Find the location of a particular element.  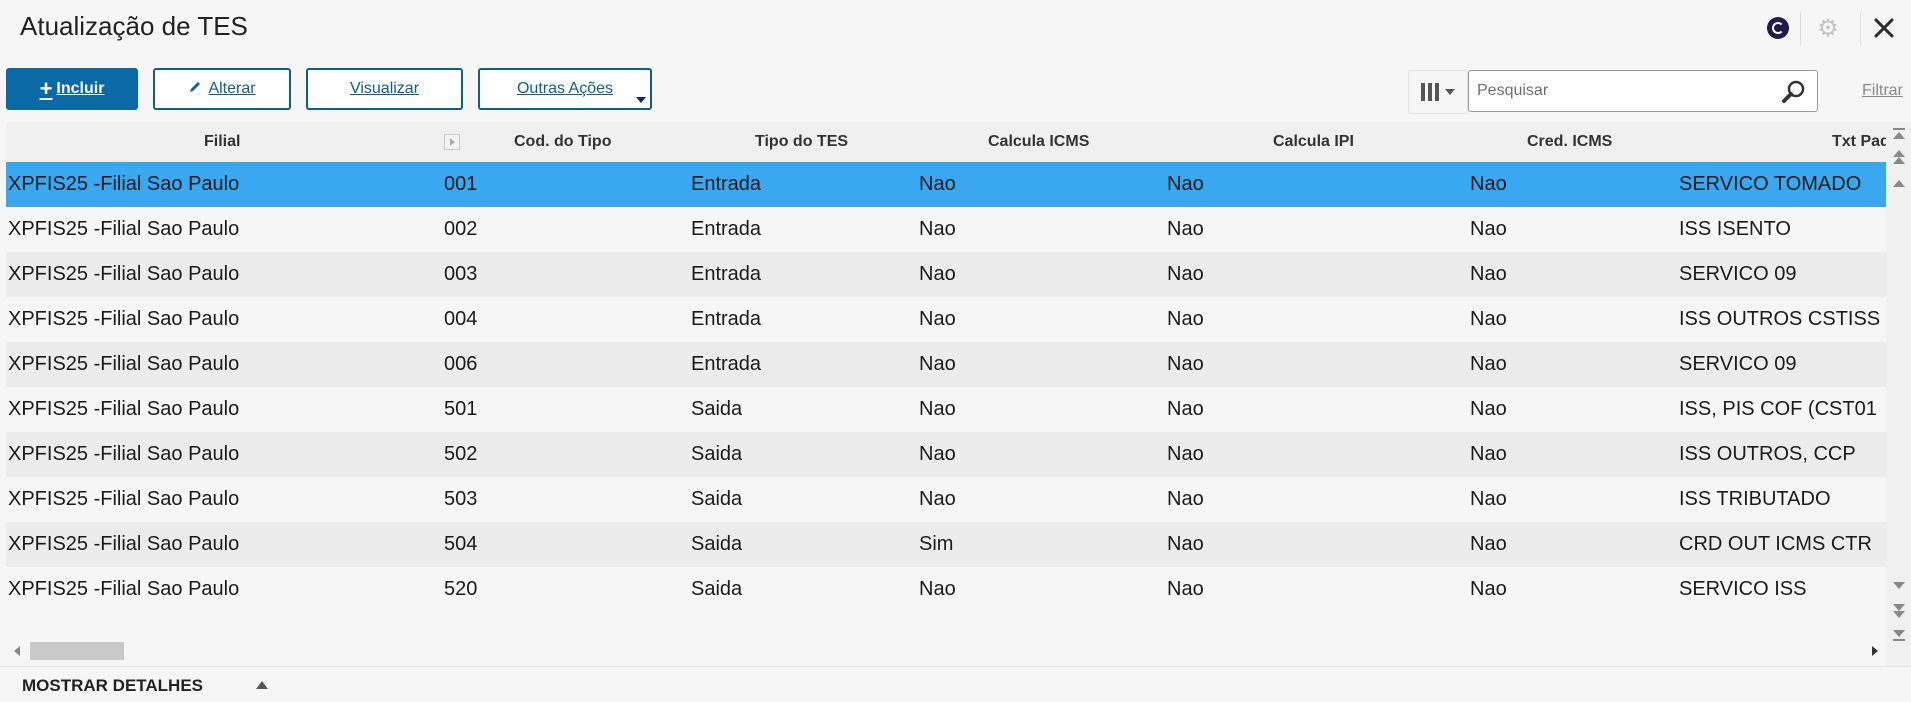

search-input is located at coordinates (1627, 91).